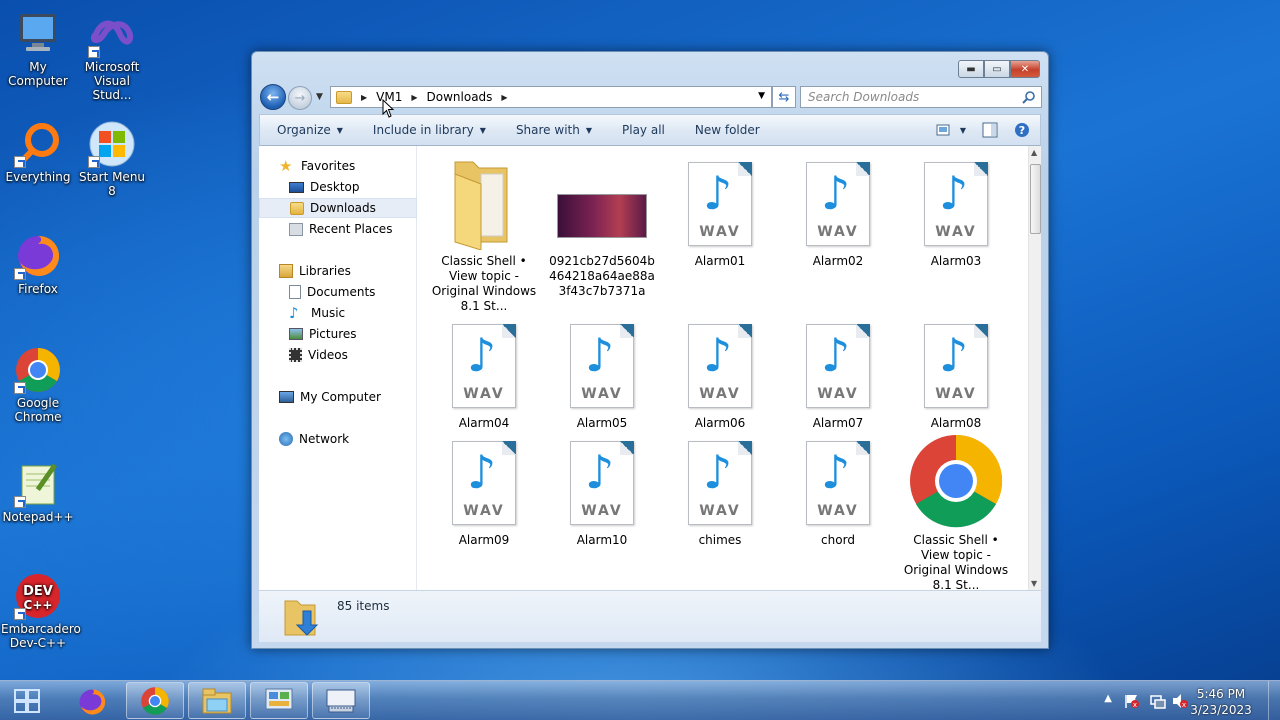  What do you see at coordinates (720, 211) in the screenshot?
I see `file-item-wav: ♪ WAV Alarm01` at bounding box center [720, 211].